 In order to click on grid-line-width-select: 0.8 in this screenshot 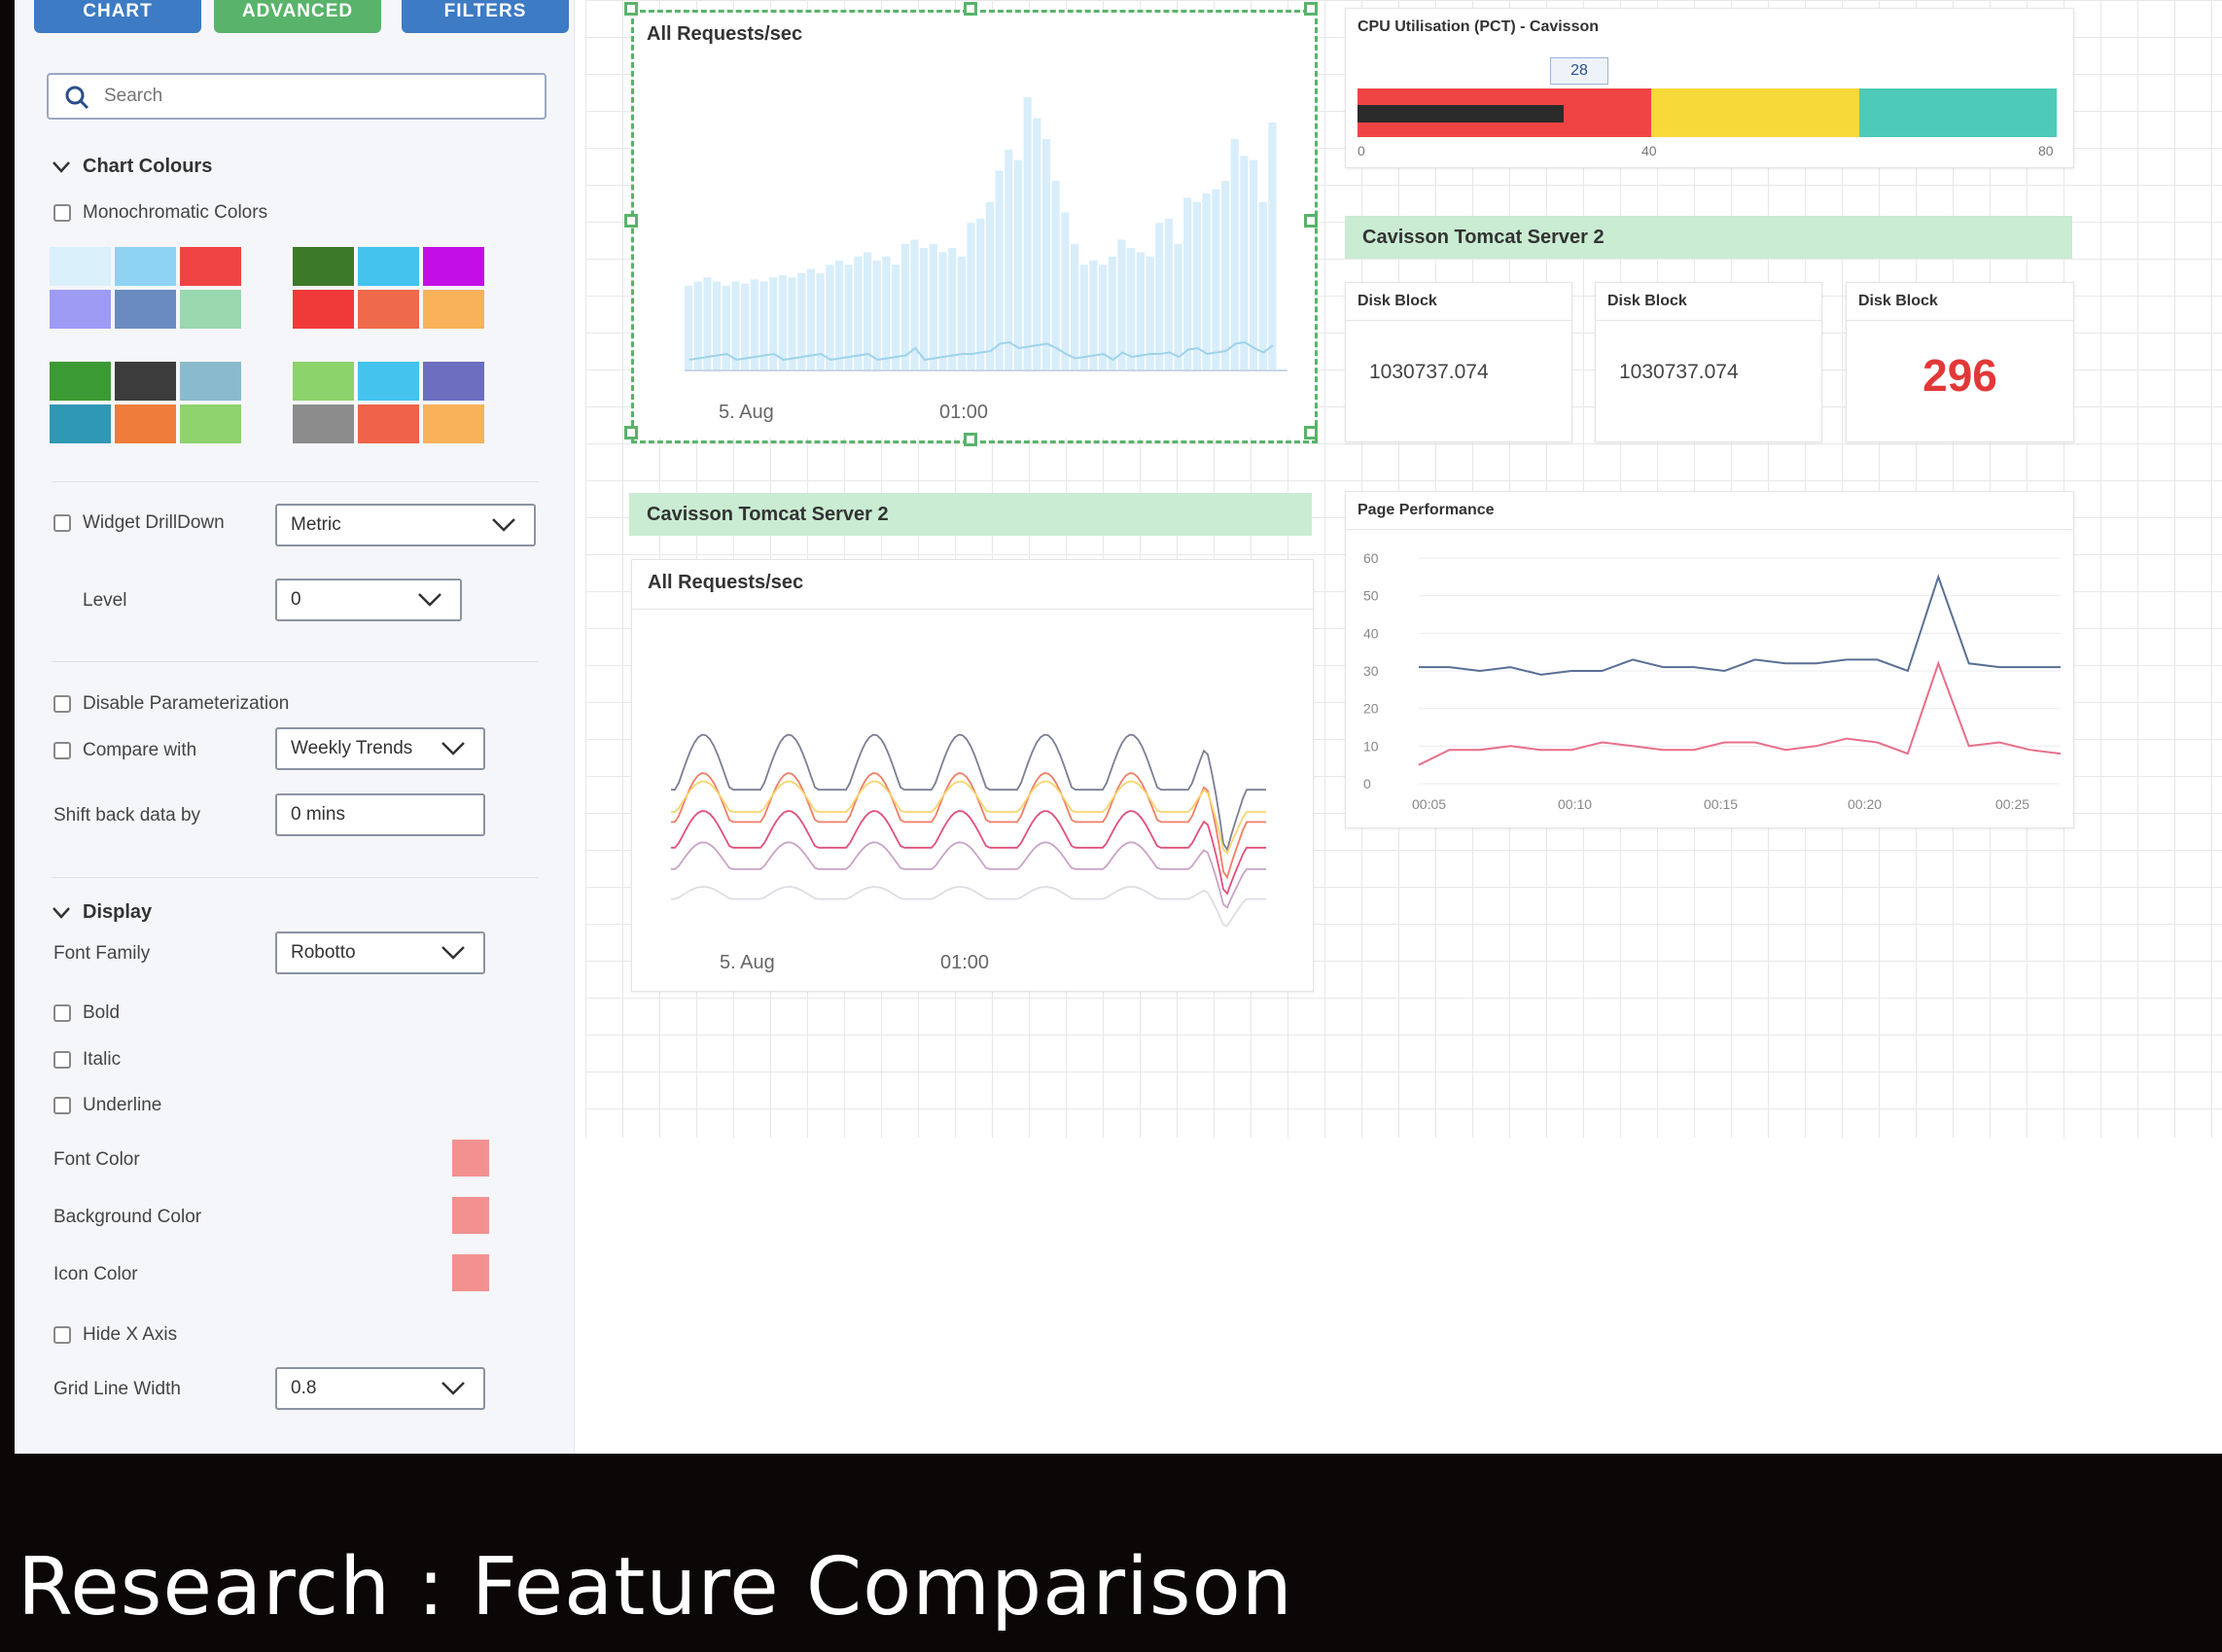, I will do `click(380, 1388)`.